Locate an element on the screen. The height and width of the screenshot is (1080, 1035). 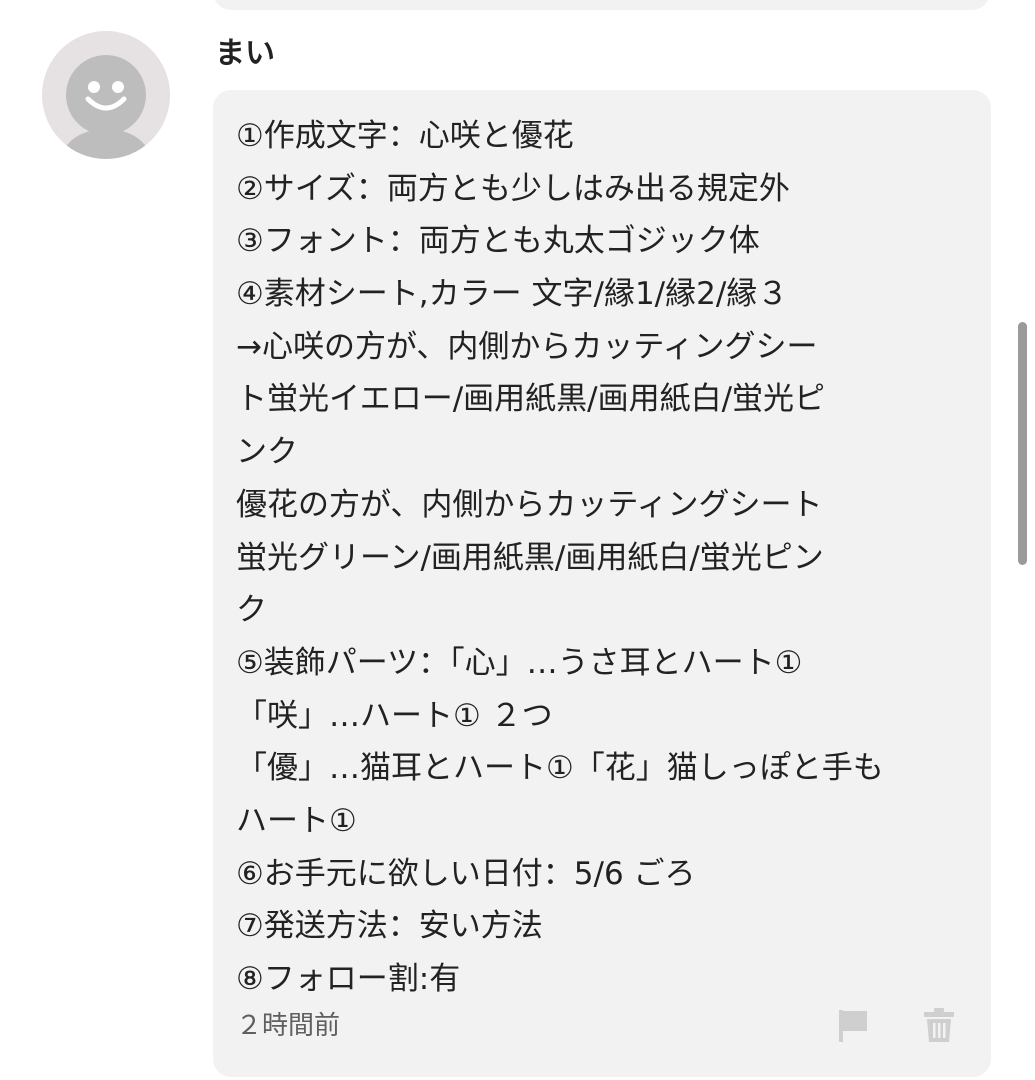
comment-line: ンク is located at coordinates (267, 452).